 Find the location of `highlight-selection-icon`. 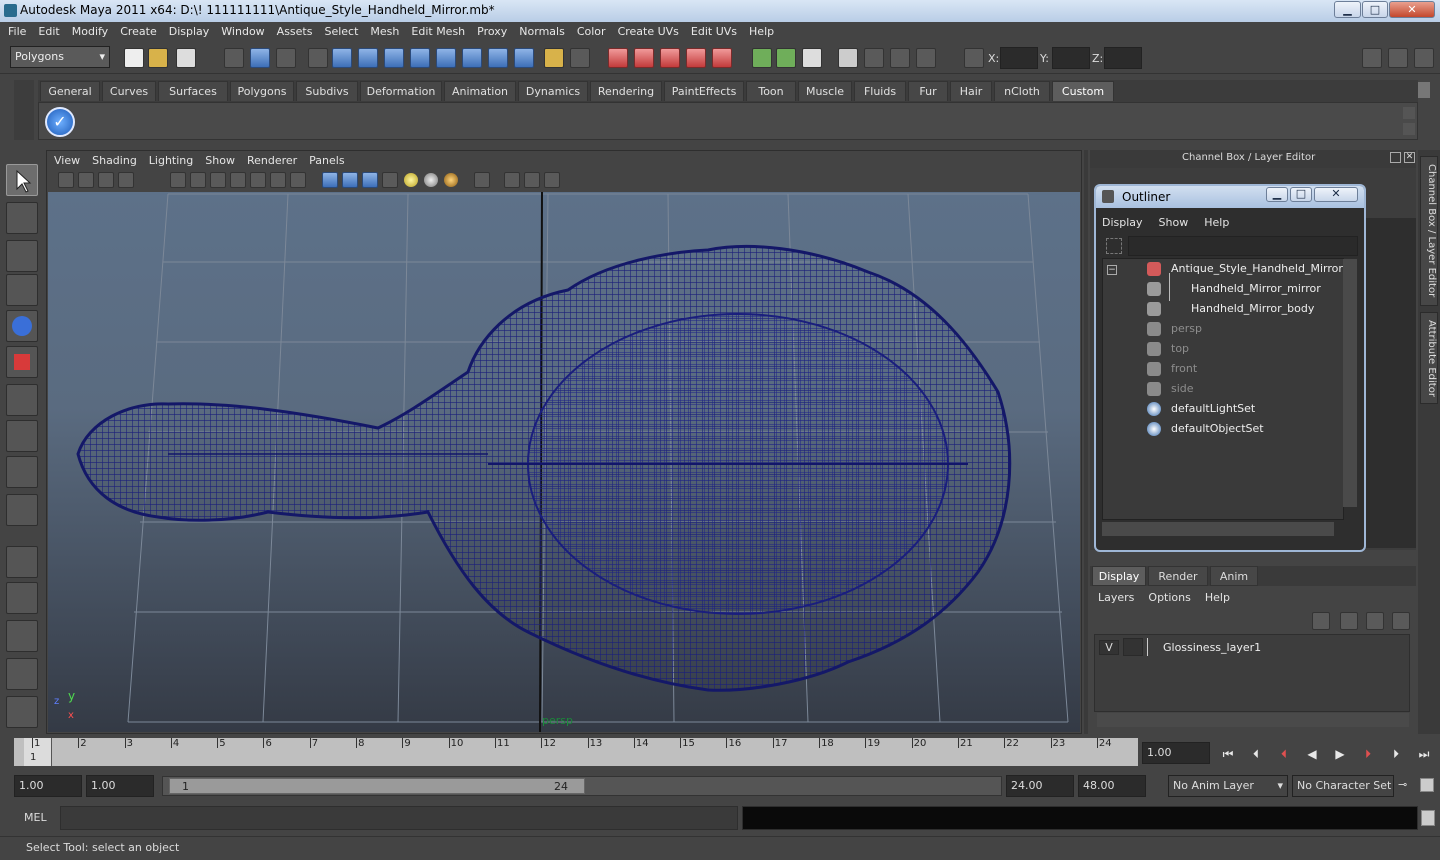

highlight-selection-icon is located at coordinates (580, 58).